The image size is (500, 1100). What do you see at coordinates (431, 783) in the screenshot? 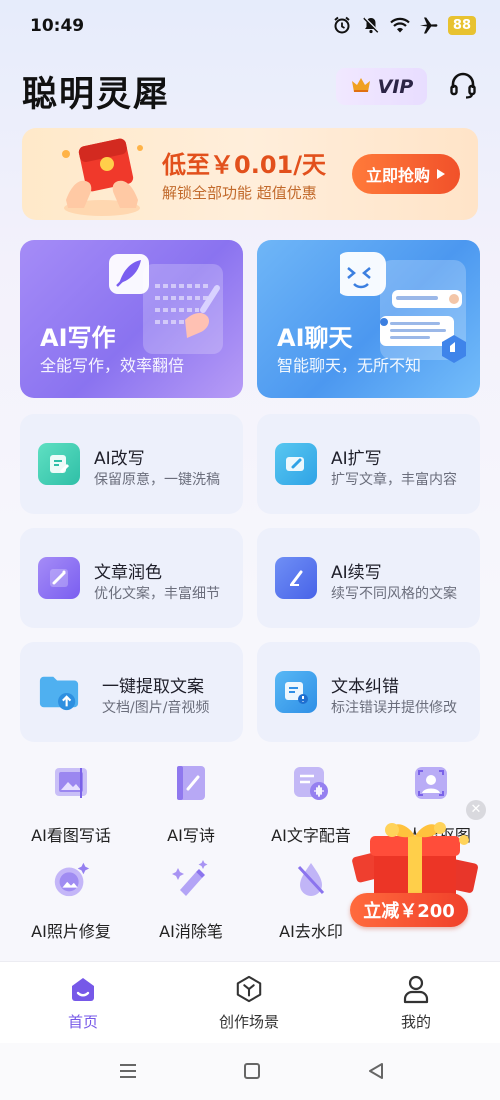
I see `portrait-icon` at bounding box center [431, 783].